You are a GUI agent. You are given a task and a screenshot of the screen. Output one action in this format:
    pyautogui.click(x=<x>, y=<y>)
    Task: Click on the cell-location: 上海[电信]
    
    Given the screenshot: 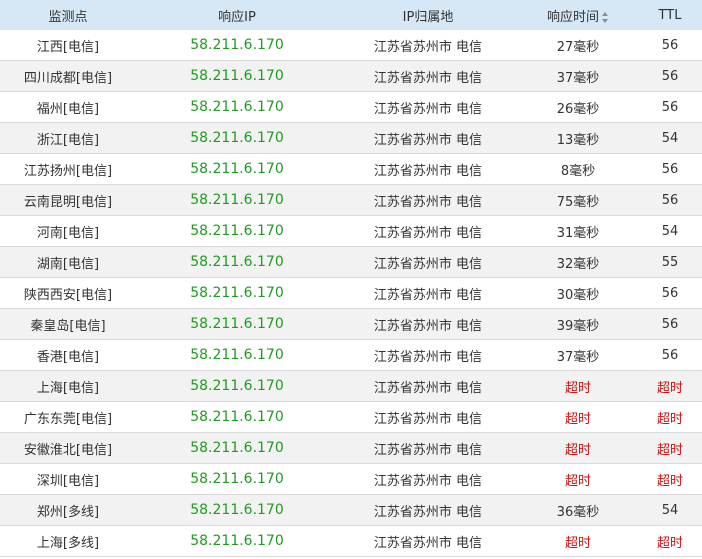 What is the action you would take?
    pyautogui.click(x=68, y=386)
    